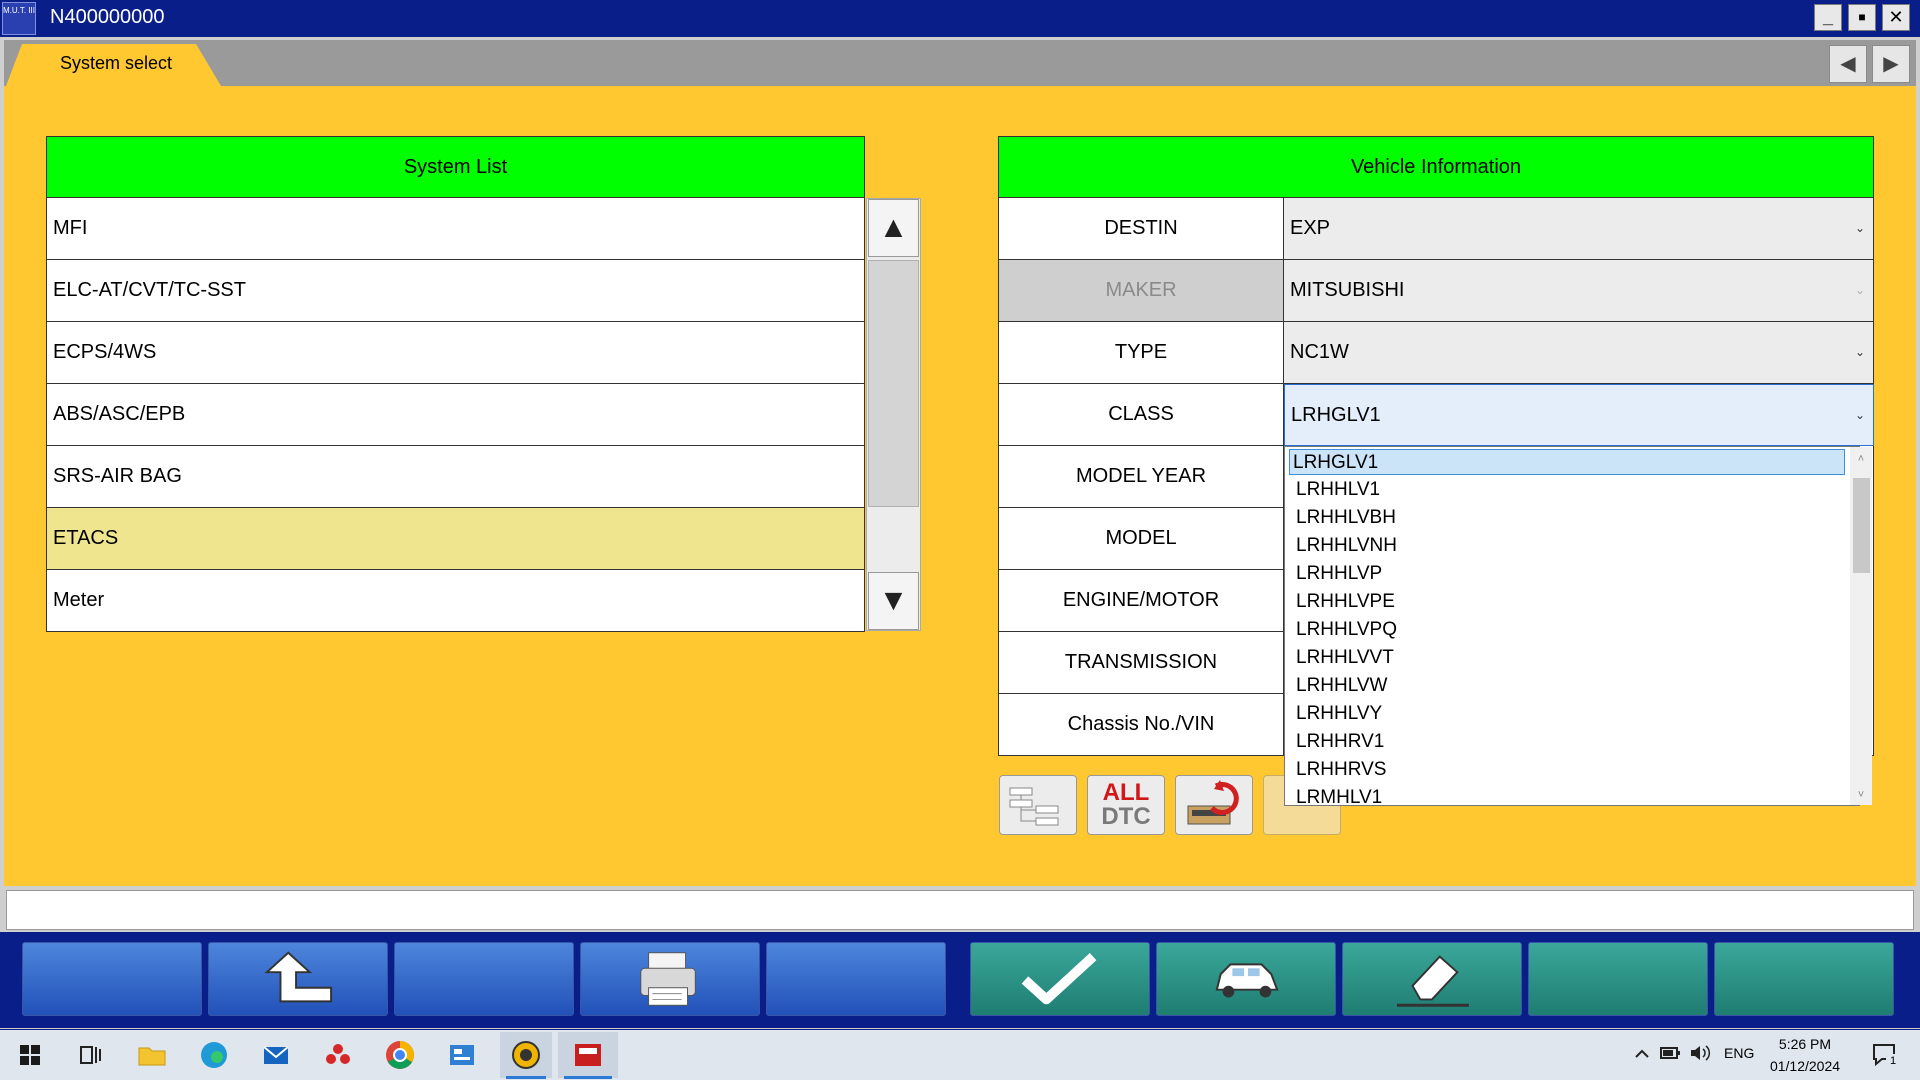  Describe the element at coordinates (1805, 1044) in the screenshot. I see `clock-time: 5:26 PM` at that location.